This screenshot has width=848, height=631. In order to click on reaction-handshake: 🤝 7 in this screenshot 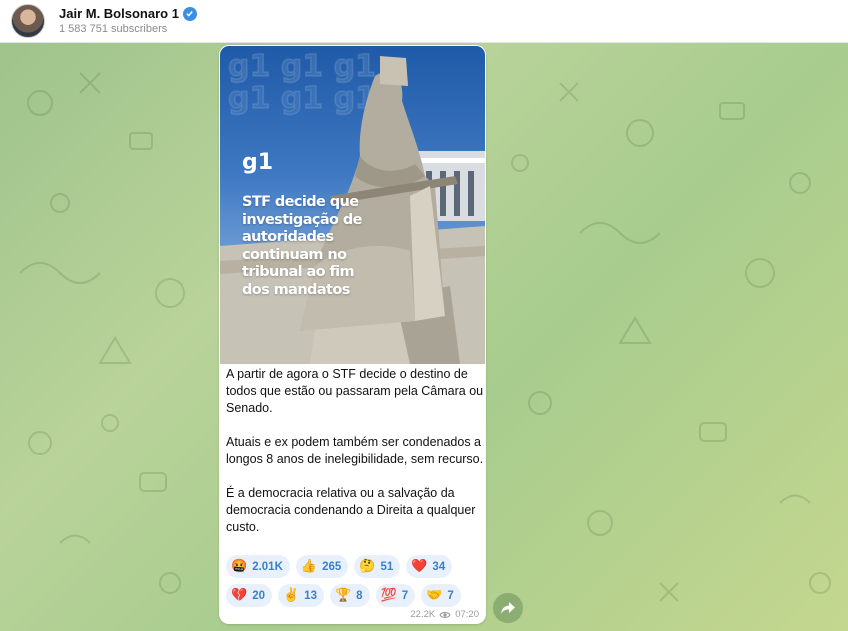, I will do `click(441, 595)`.